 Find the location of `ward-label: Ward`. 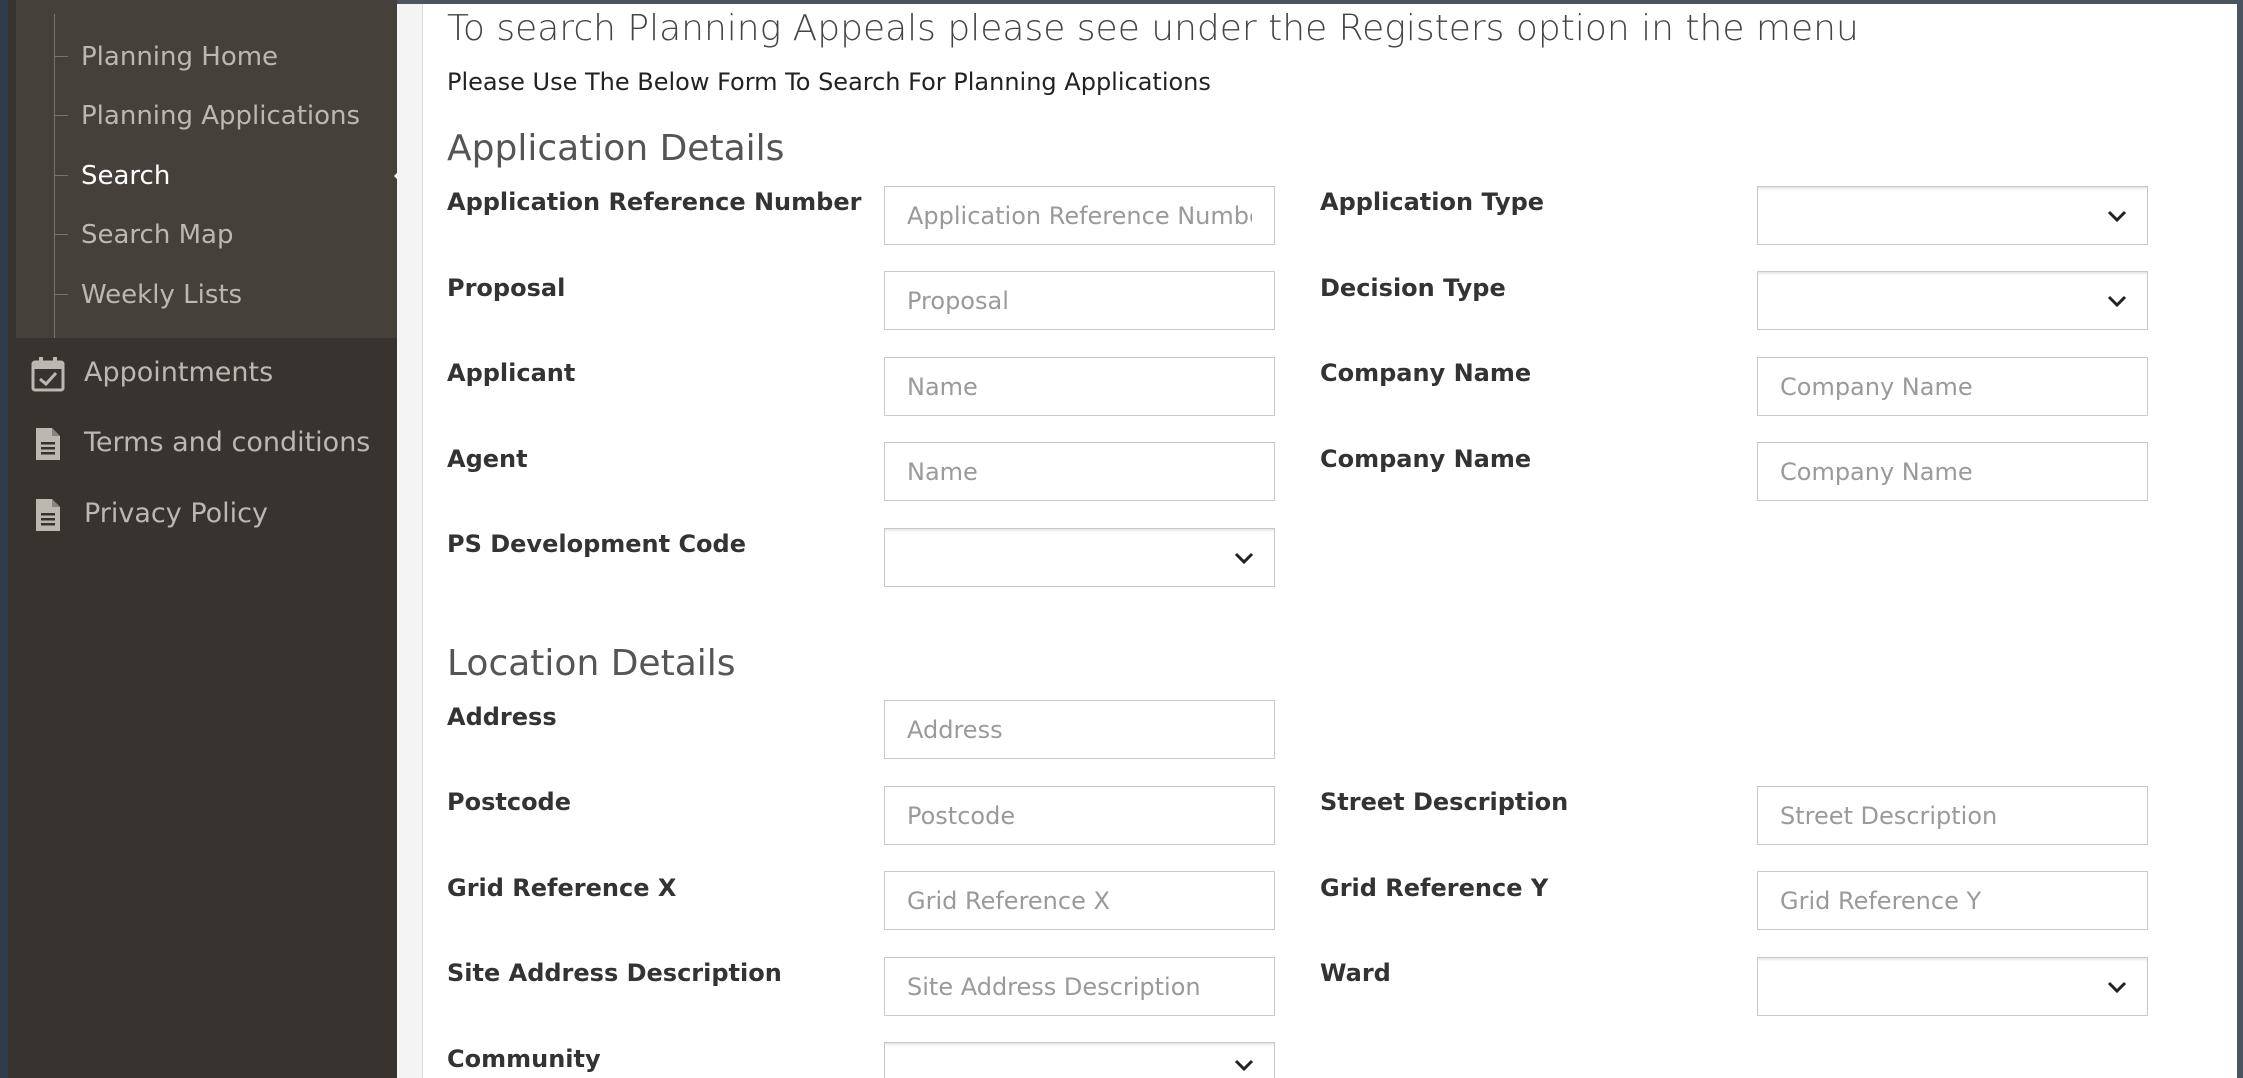

ward-label: Ward is located at coordinates (1355, 973).